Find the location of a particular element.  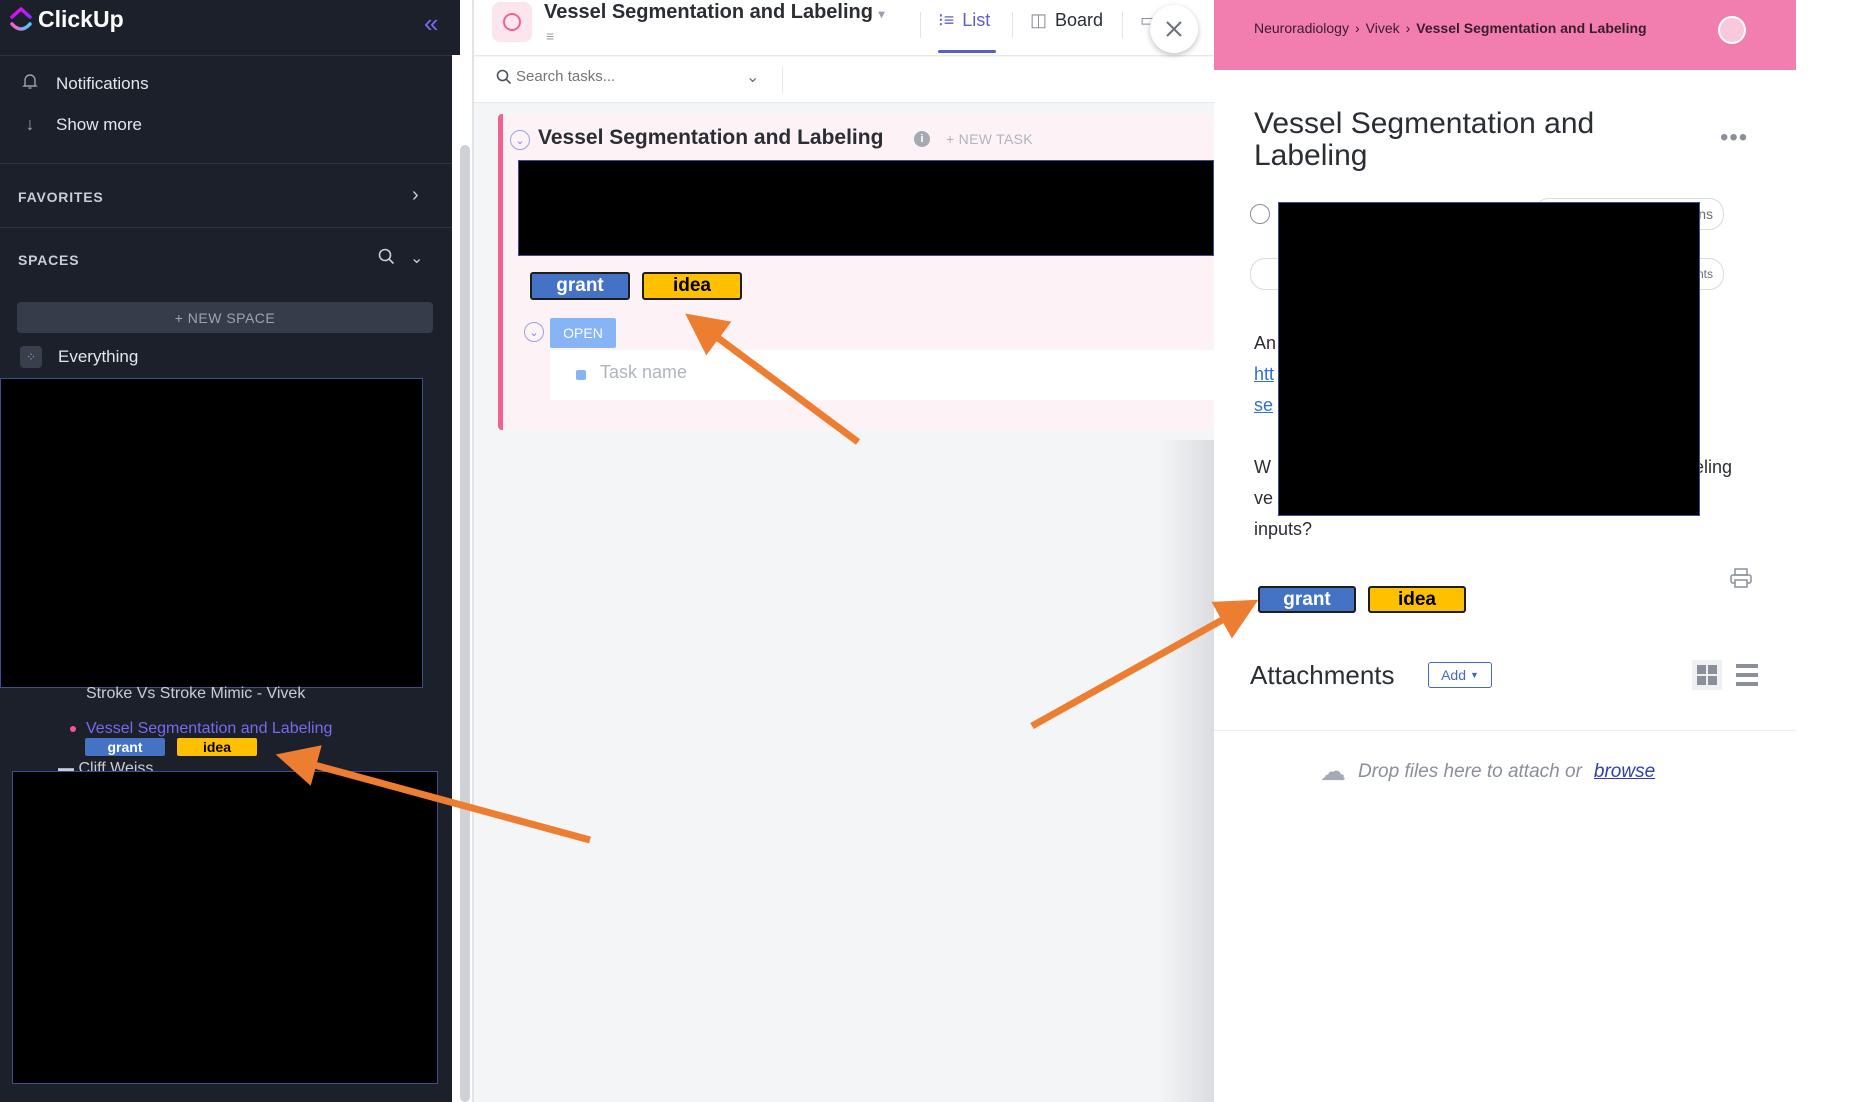

description-link: se is located at coordinates (1263, 405).